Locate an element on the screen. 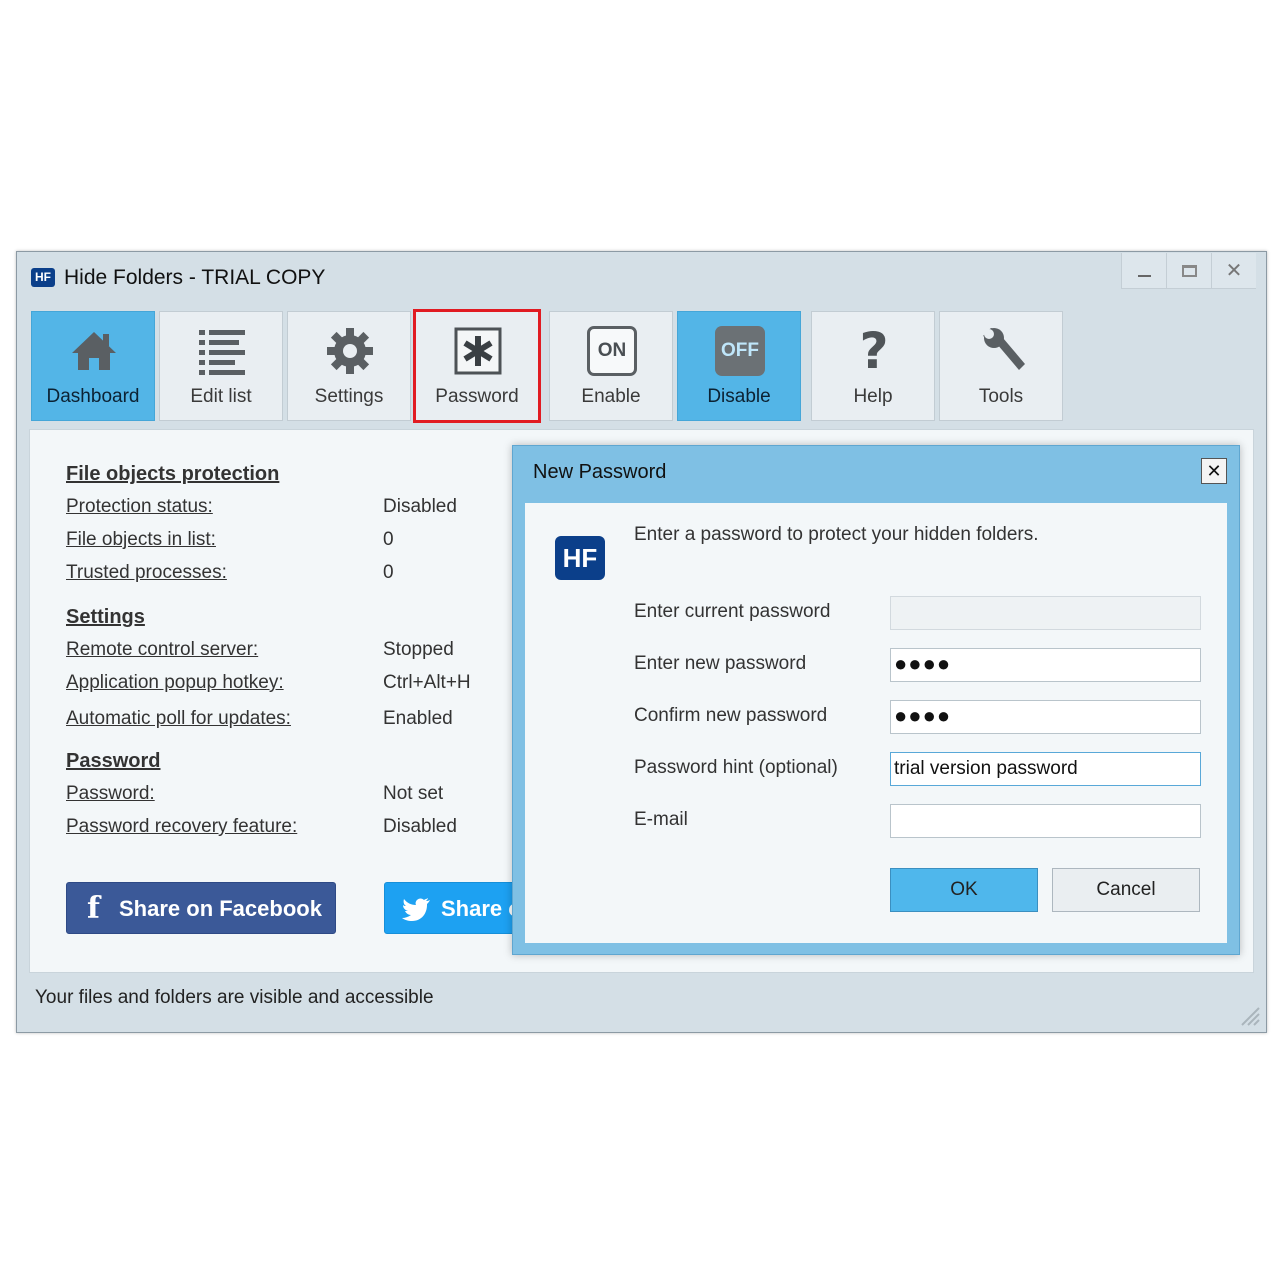  toolbar-enable-button: ON Enable is located at coordinates (611, 366).